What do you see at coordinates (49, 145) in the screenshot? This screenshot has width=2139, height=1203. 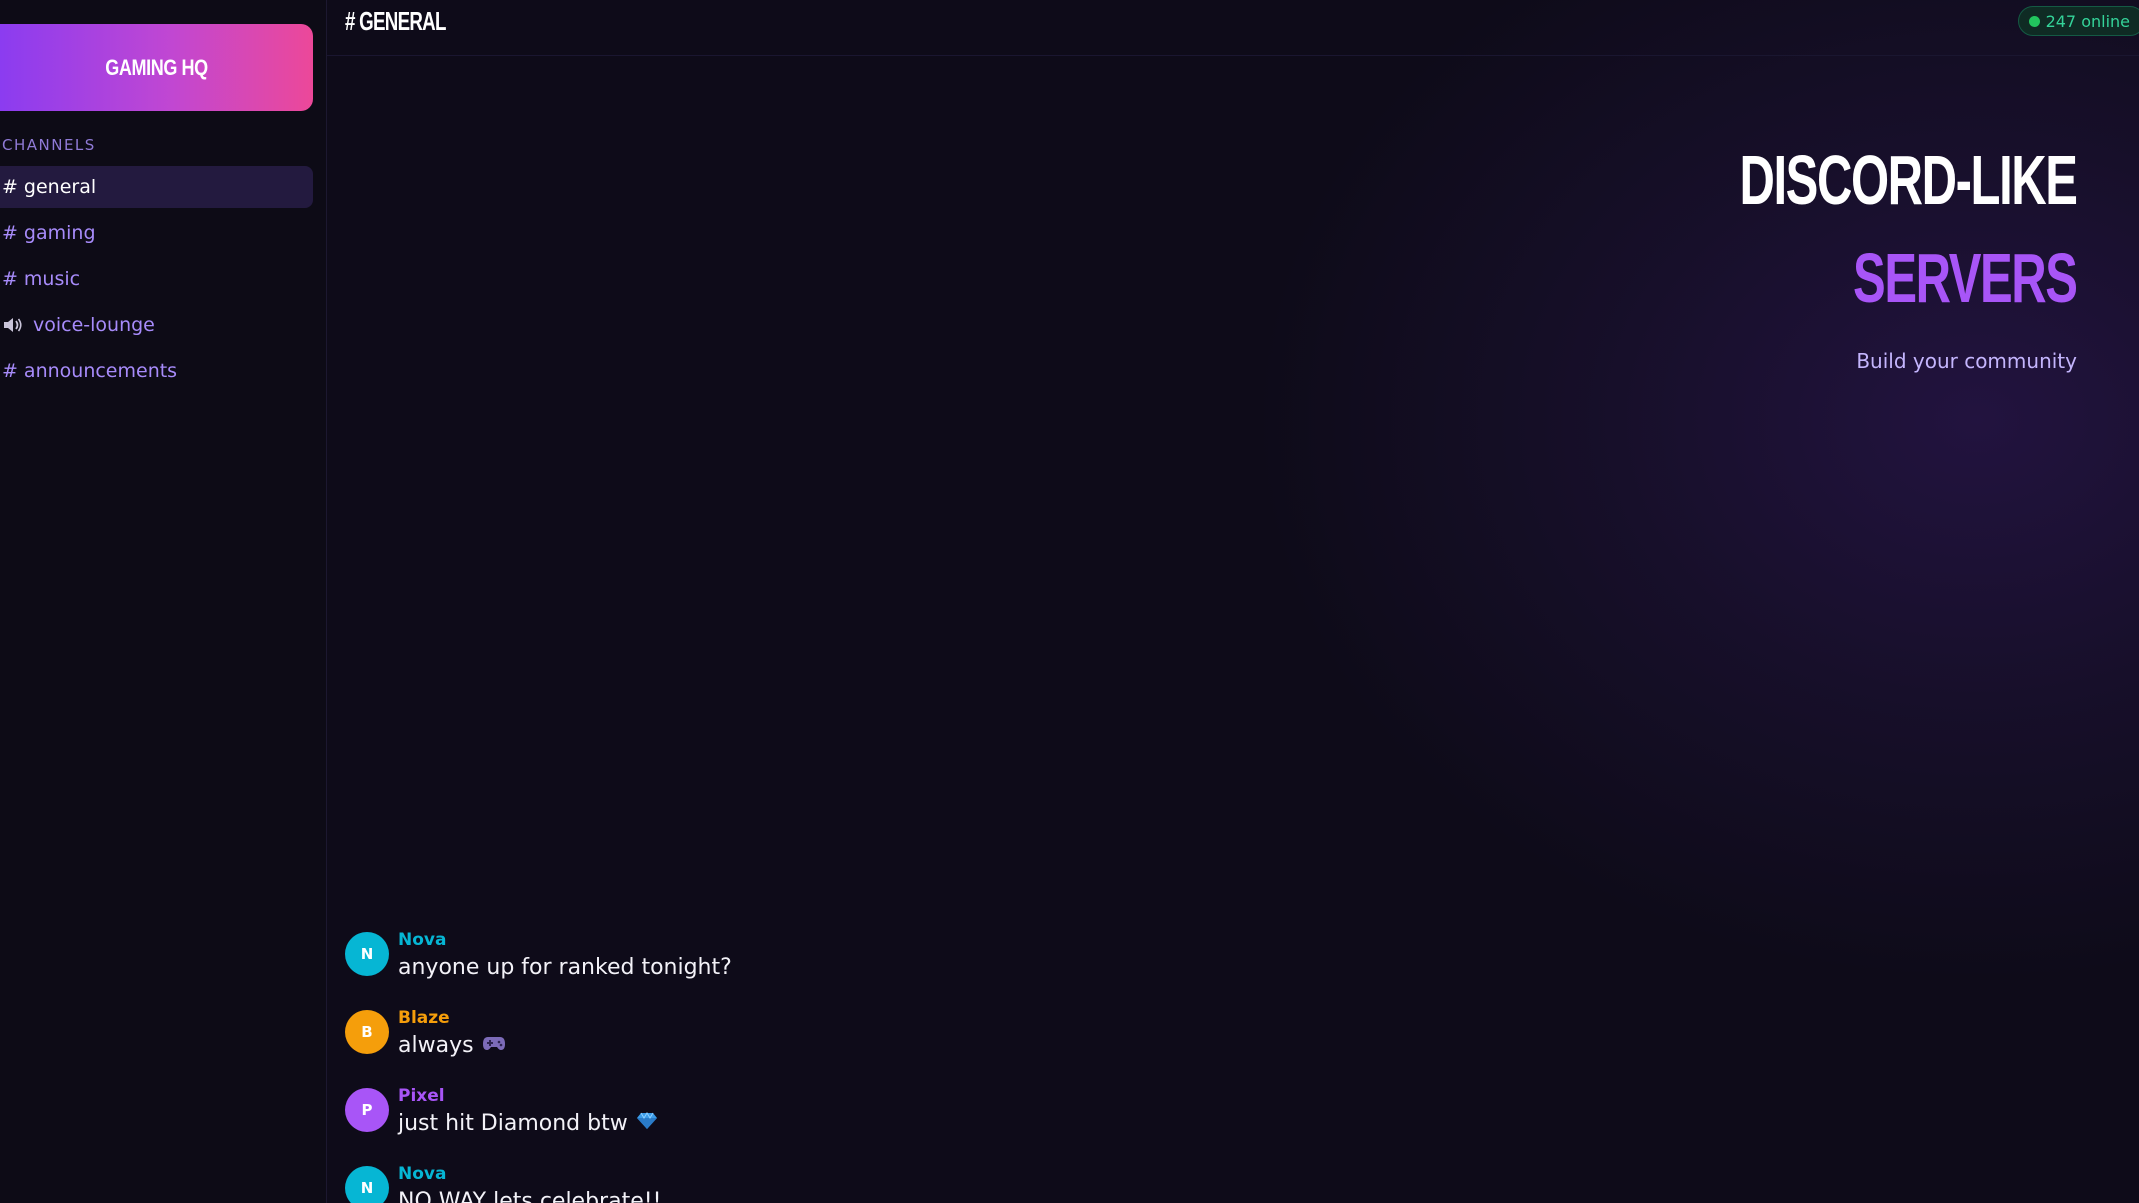 I see `channels-header: CHANNELS` at bounding box center [49, 145].